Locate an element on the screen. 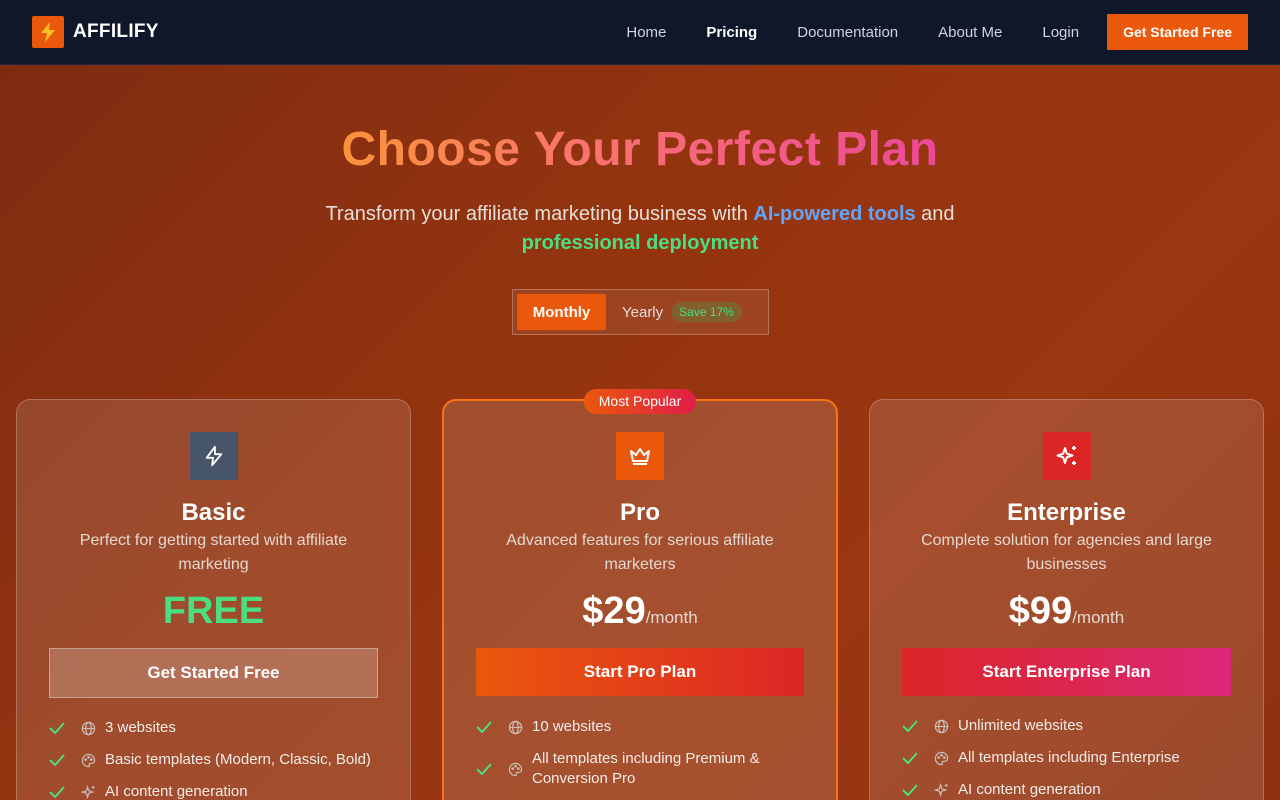 This screenshot has width=1280, height=800. nav-about-me: About Me is located at coordinates (970, 32).